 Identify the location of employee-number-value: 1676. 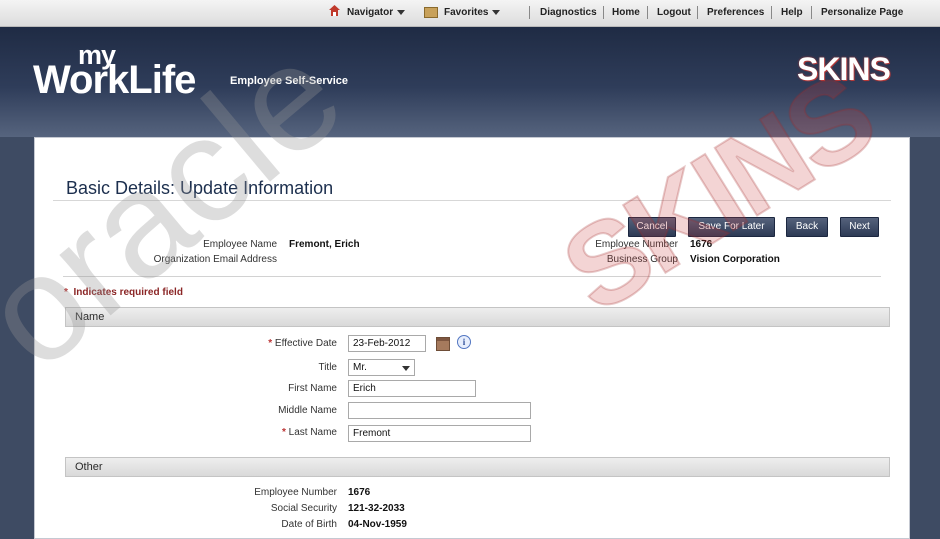
(701, 244).